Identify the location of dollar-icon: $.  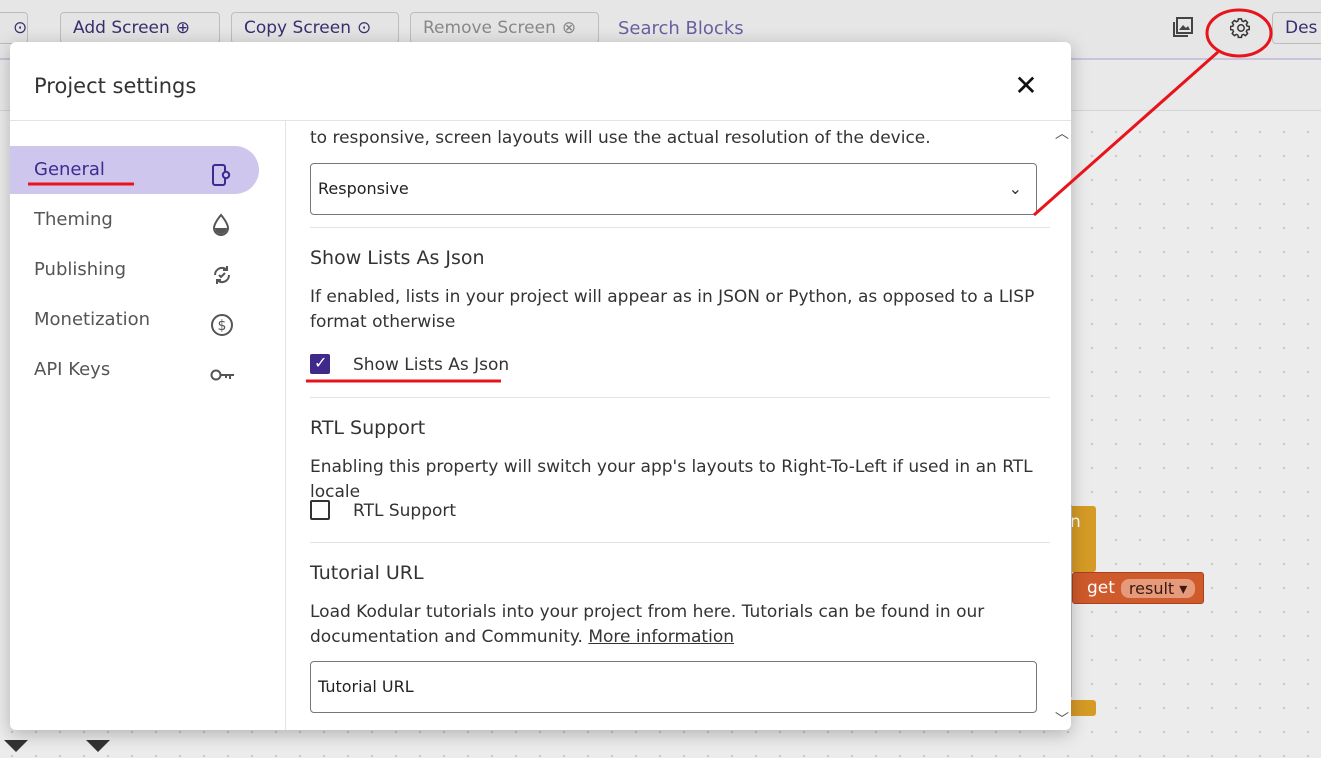
(222, 322).